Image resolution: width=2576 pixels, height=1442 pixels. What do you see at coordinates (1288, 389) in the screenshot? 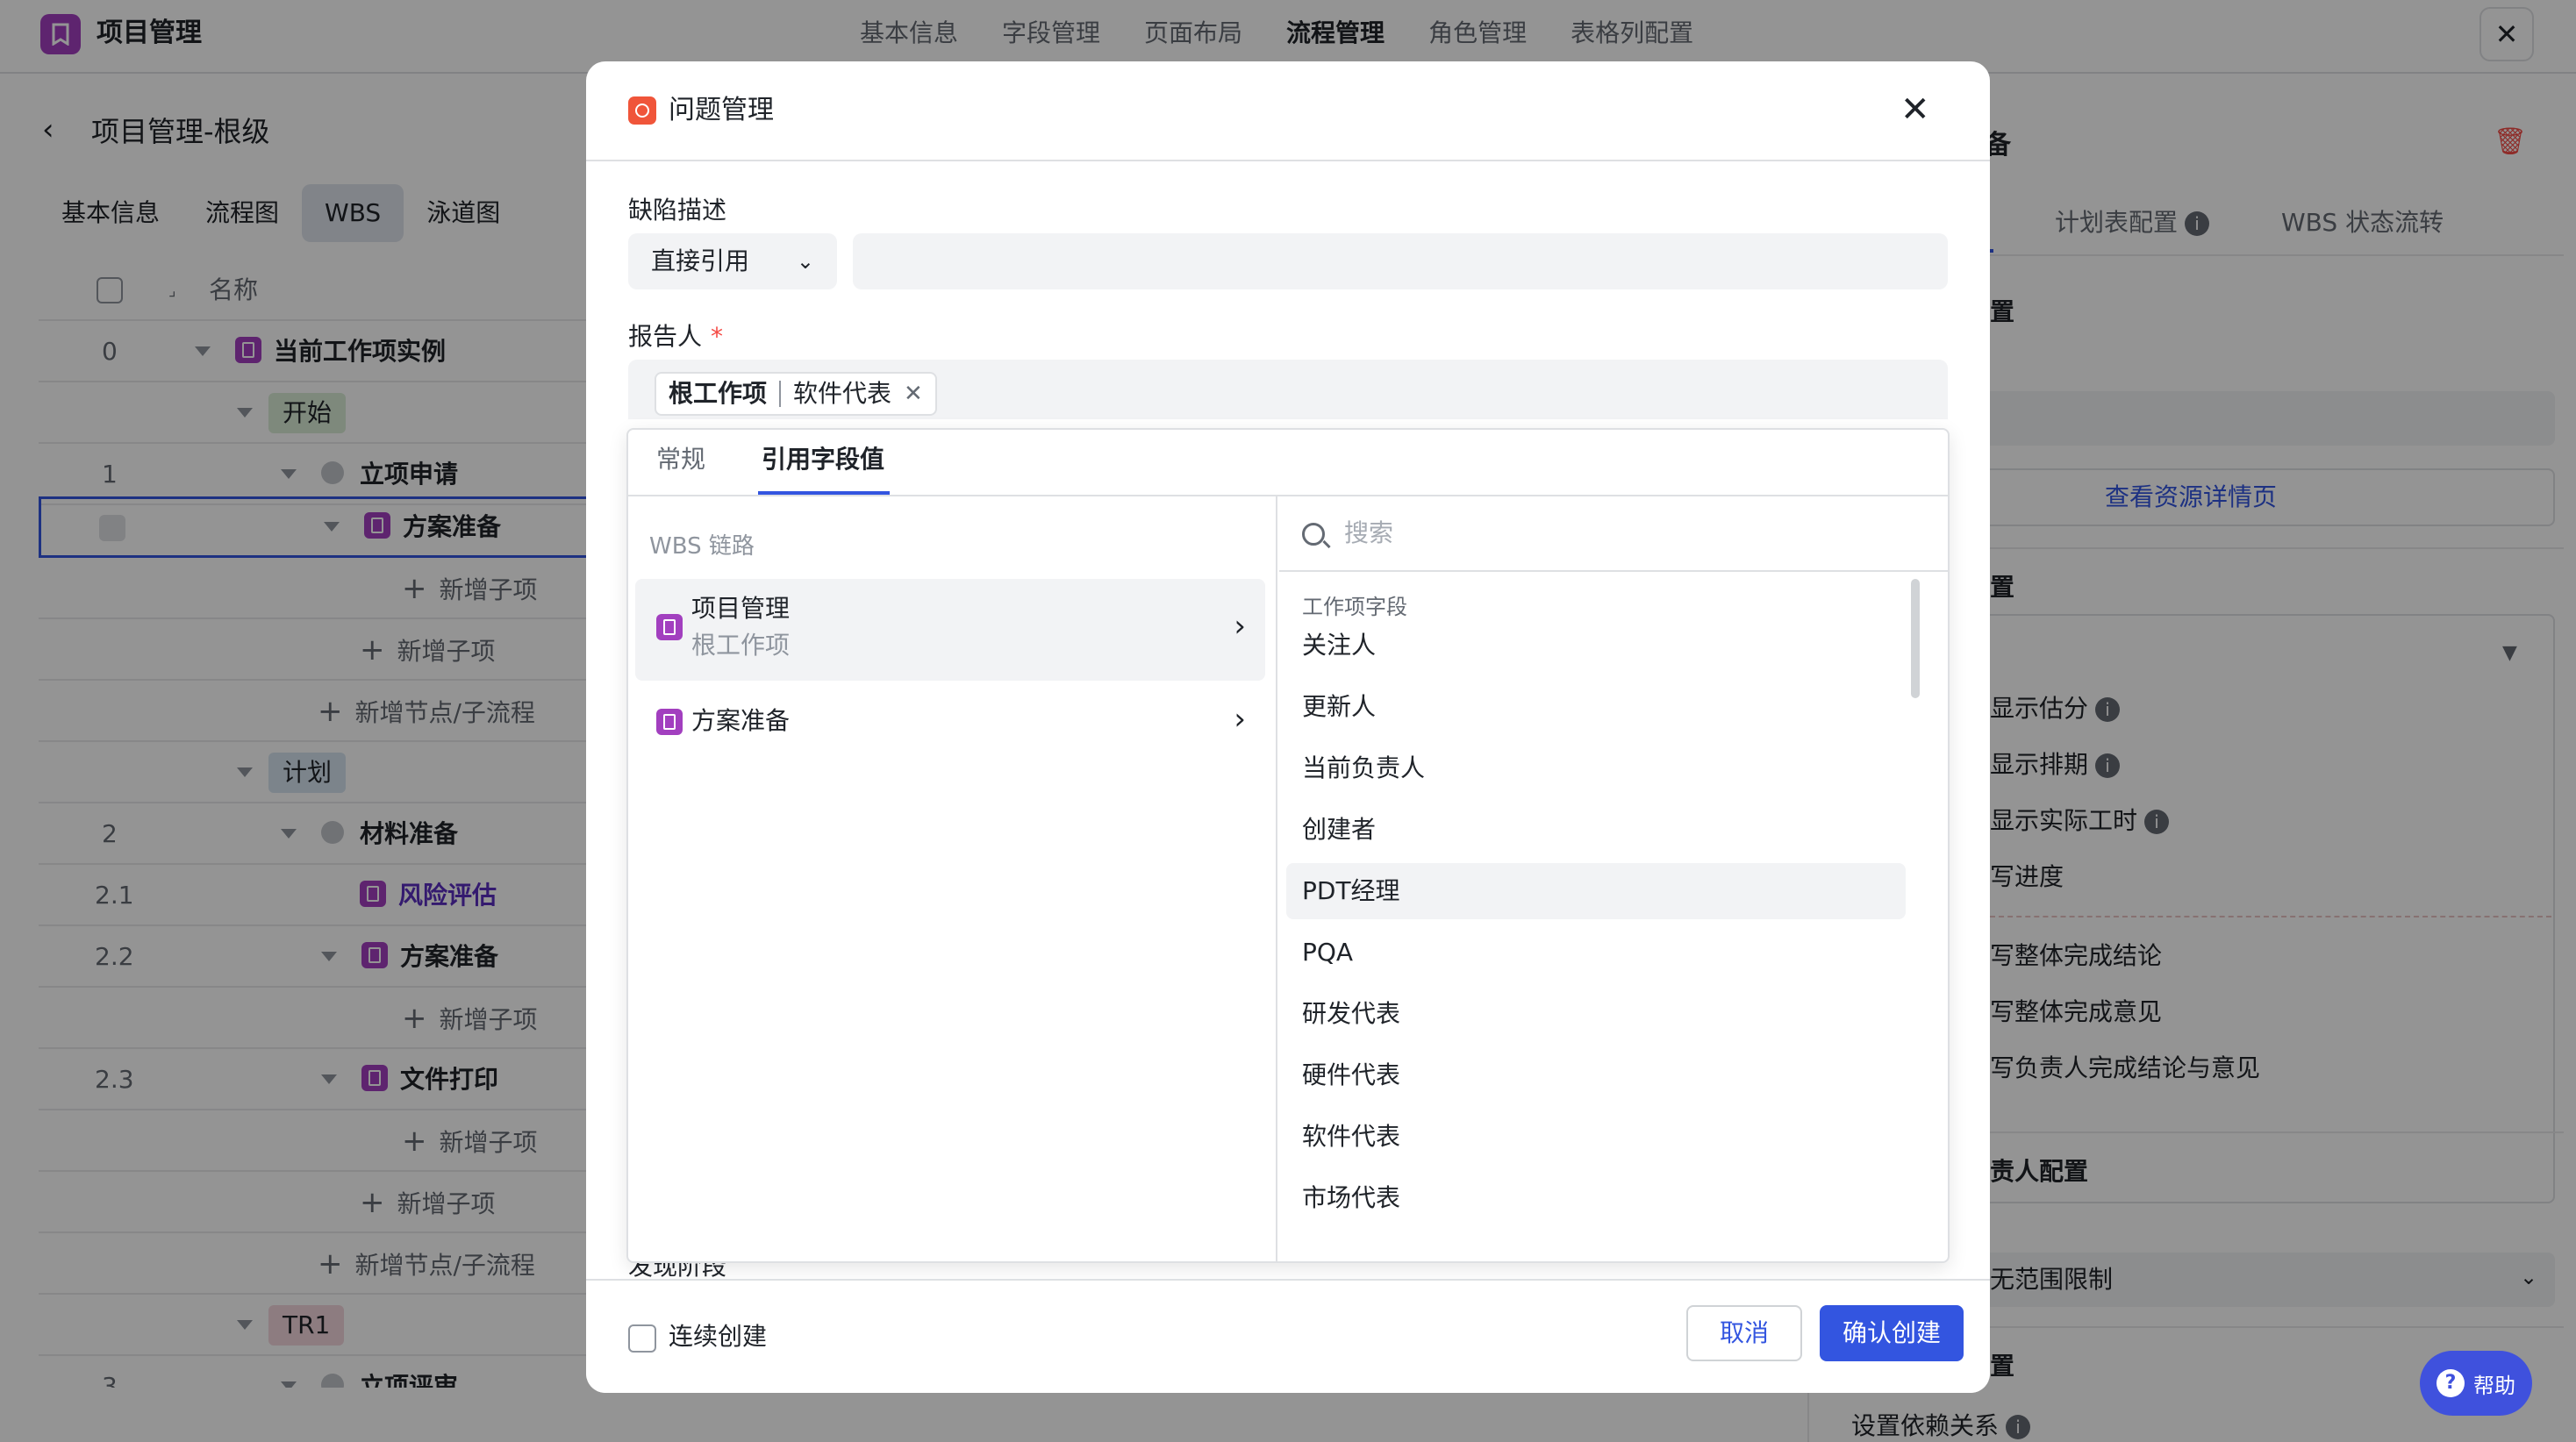
I see `reporter-field: 根工作项 软件代表 ✕` at bounding box center [1288, 389].